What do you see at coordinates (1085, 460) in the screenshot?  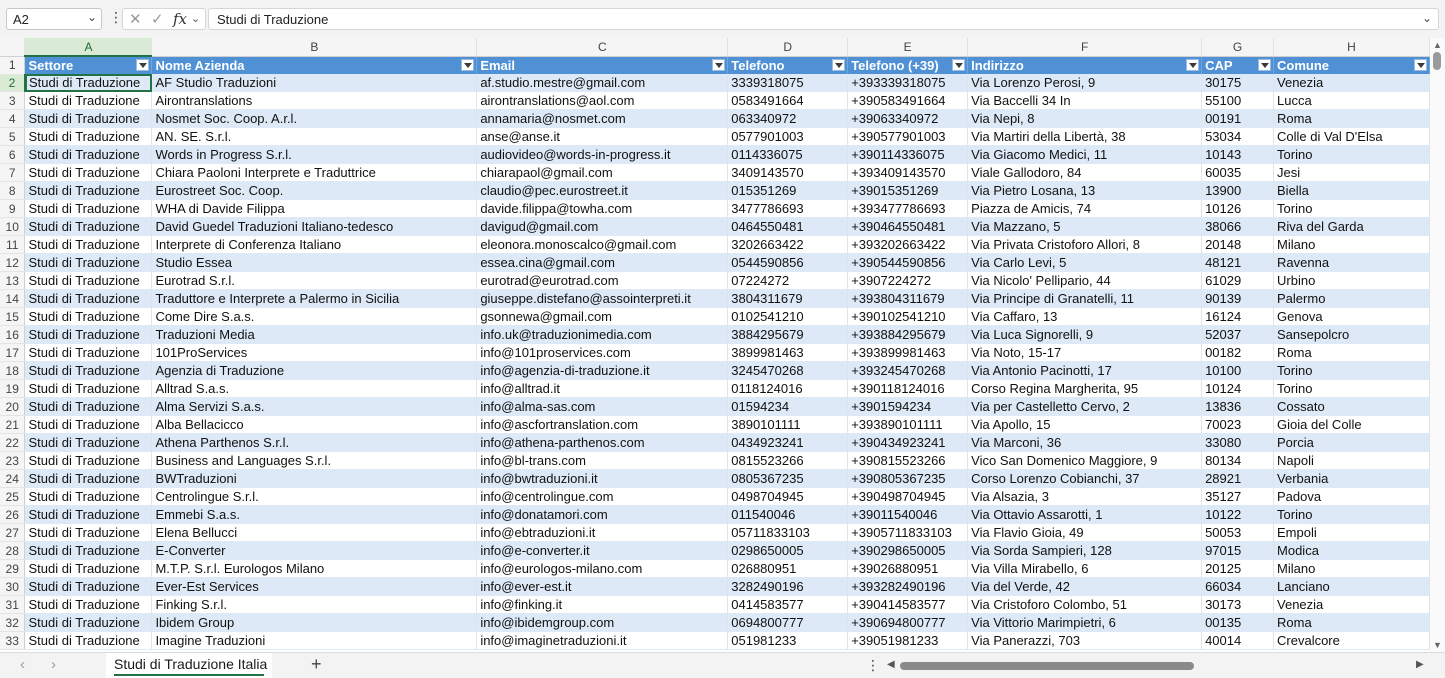 I see `cell: Vico San Domenico Maggiore, 9` at bounding box center [1085, 460].